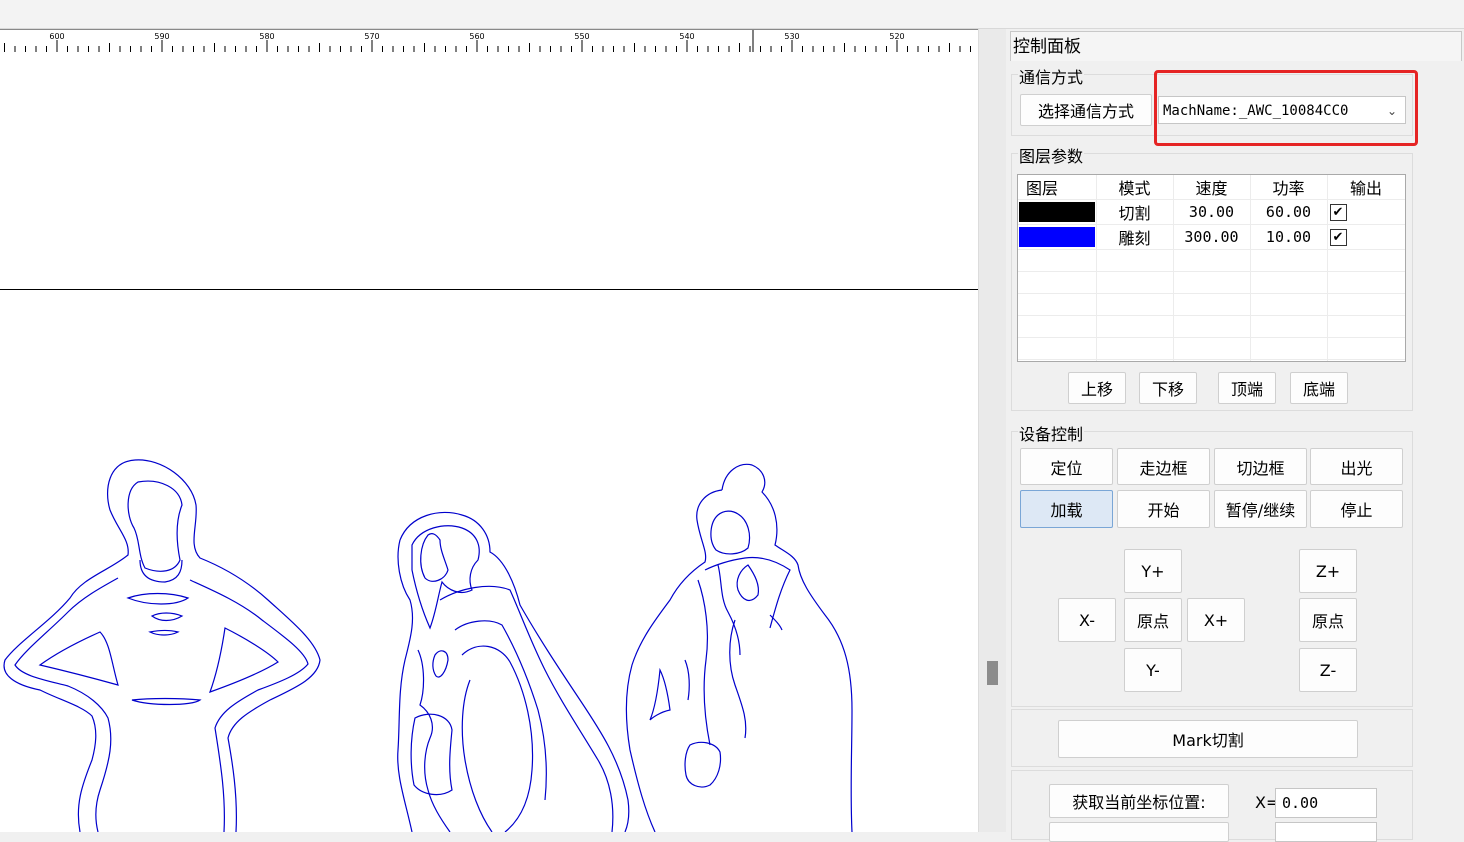 This screenshot has height=842, width=1464. What do you see at coordinates (992, 673) in the screenshot?
I see `scrollbar-thumb` at bounding box center [992, 673].